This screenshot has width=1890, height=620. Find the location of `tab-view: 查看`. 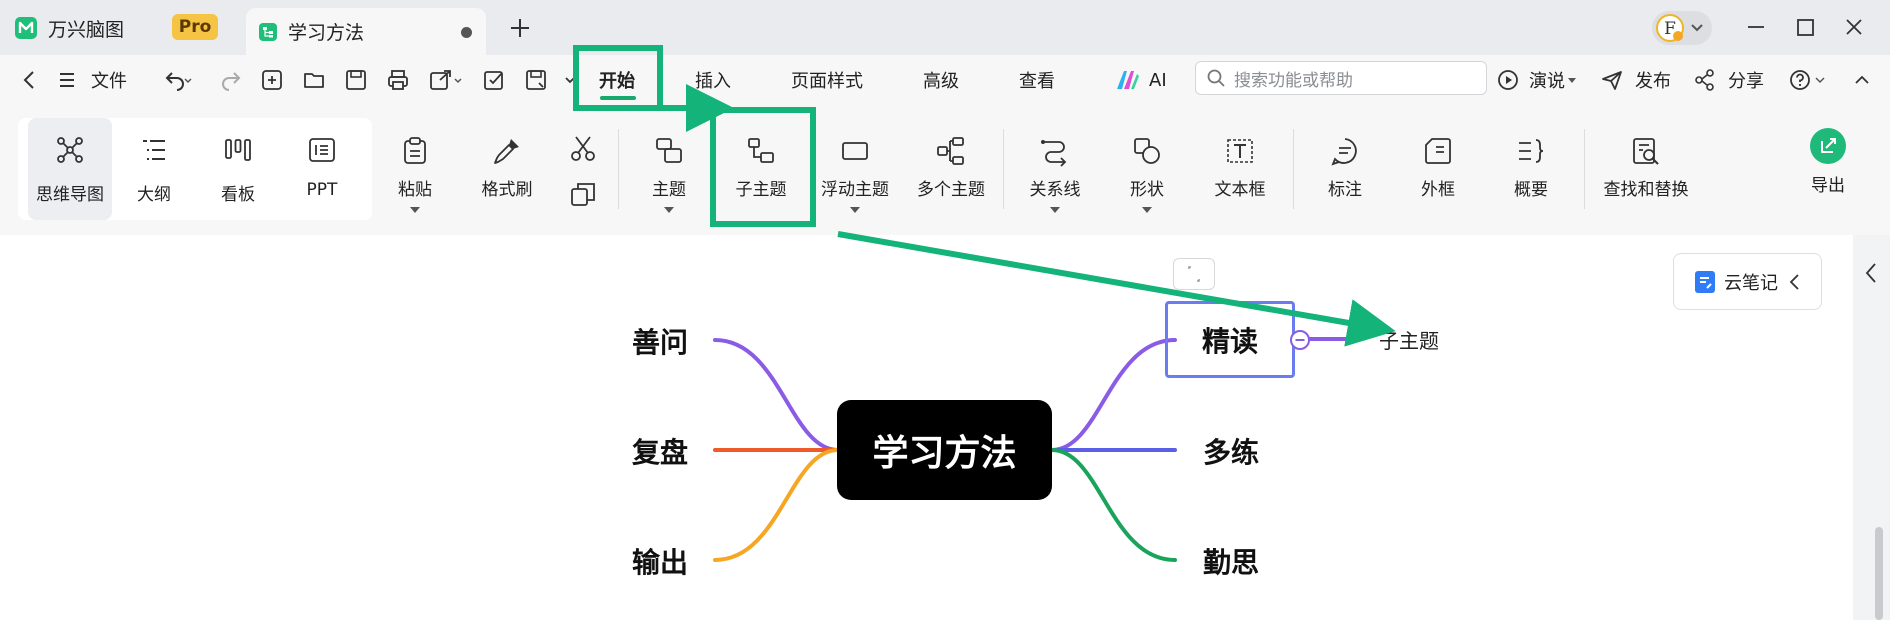

tab-view: 查看 is located at coordinates (1037, 80).